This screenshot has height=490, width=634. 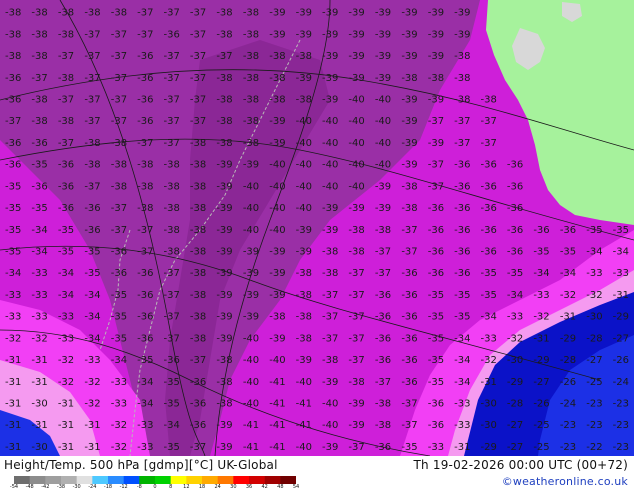 What do you see at coordinates (14, 487) in the screenshot?
I see `colorbar-tick: -54` at bounding box center [14, 487].